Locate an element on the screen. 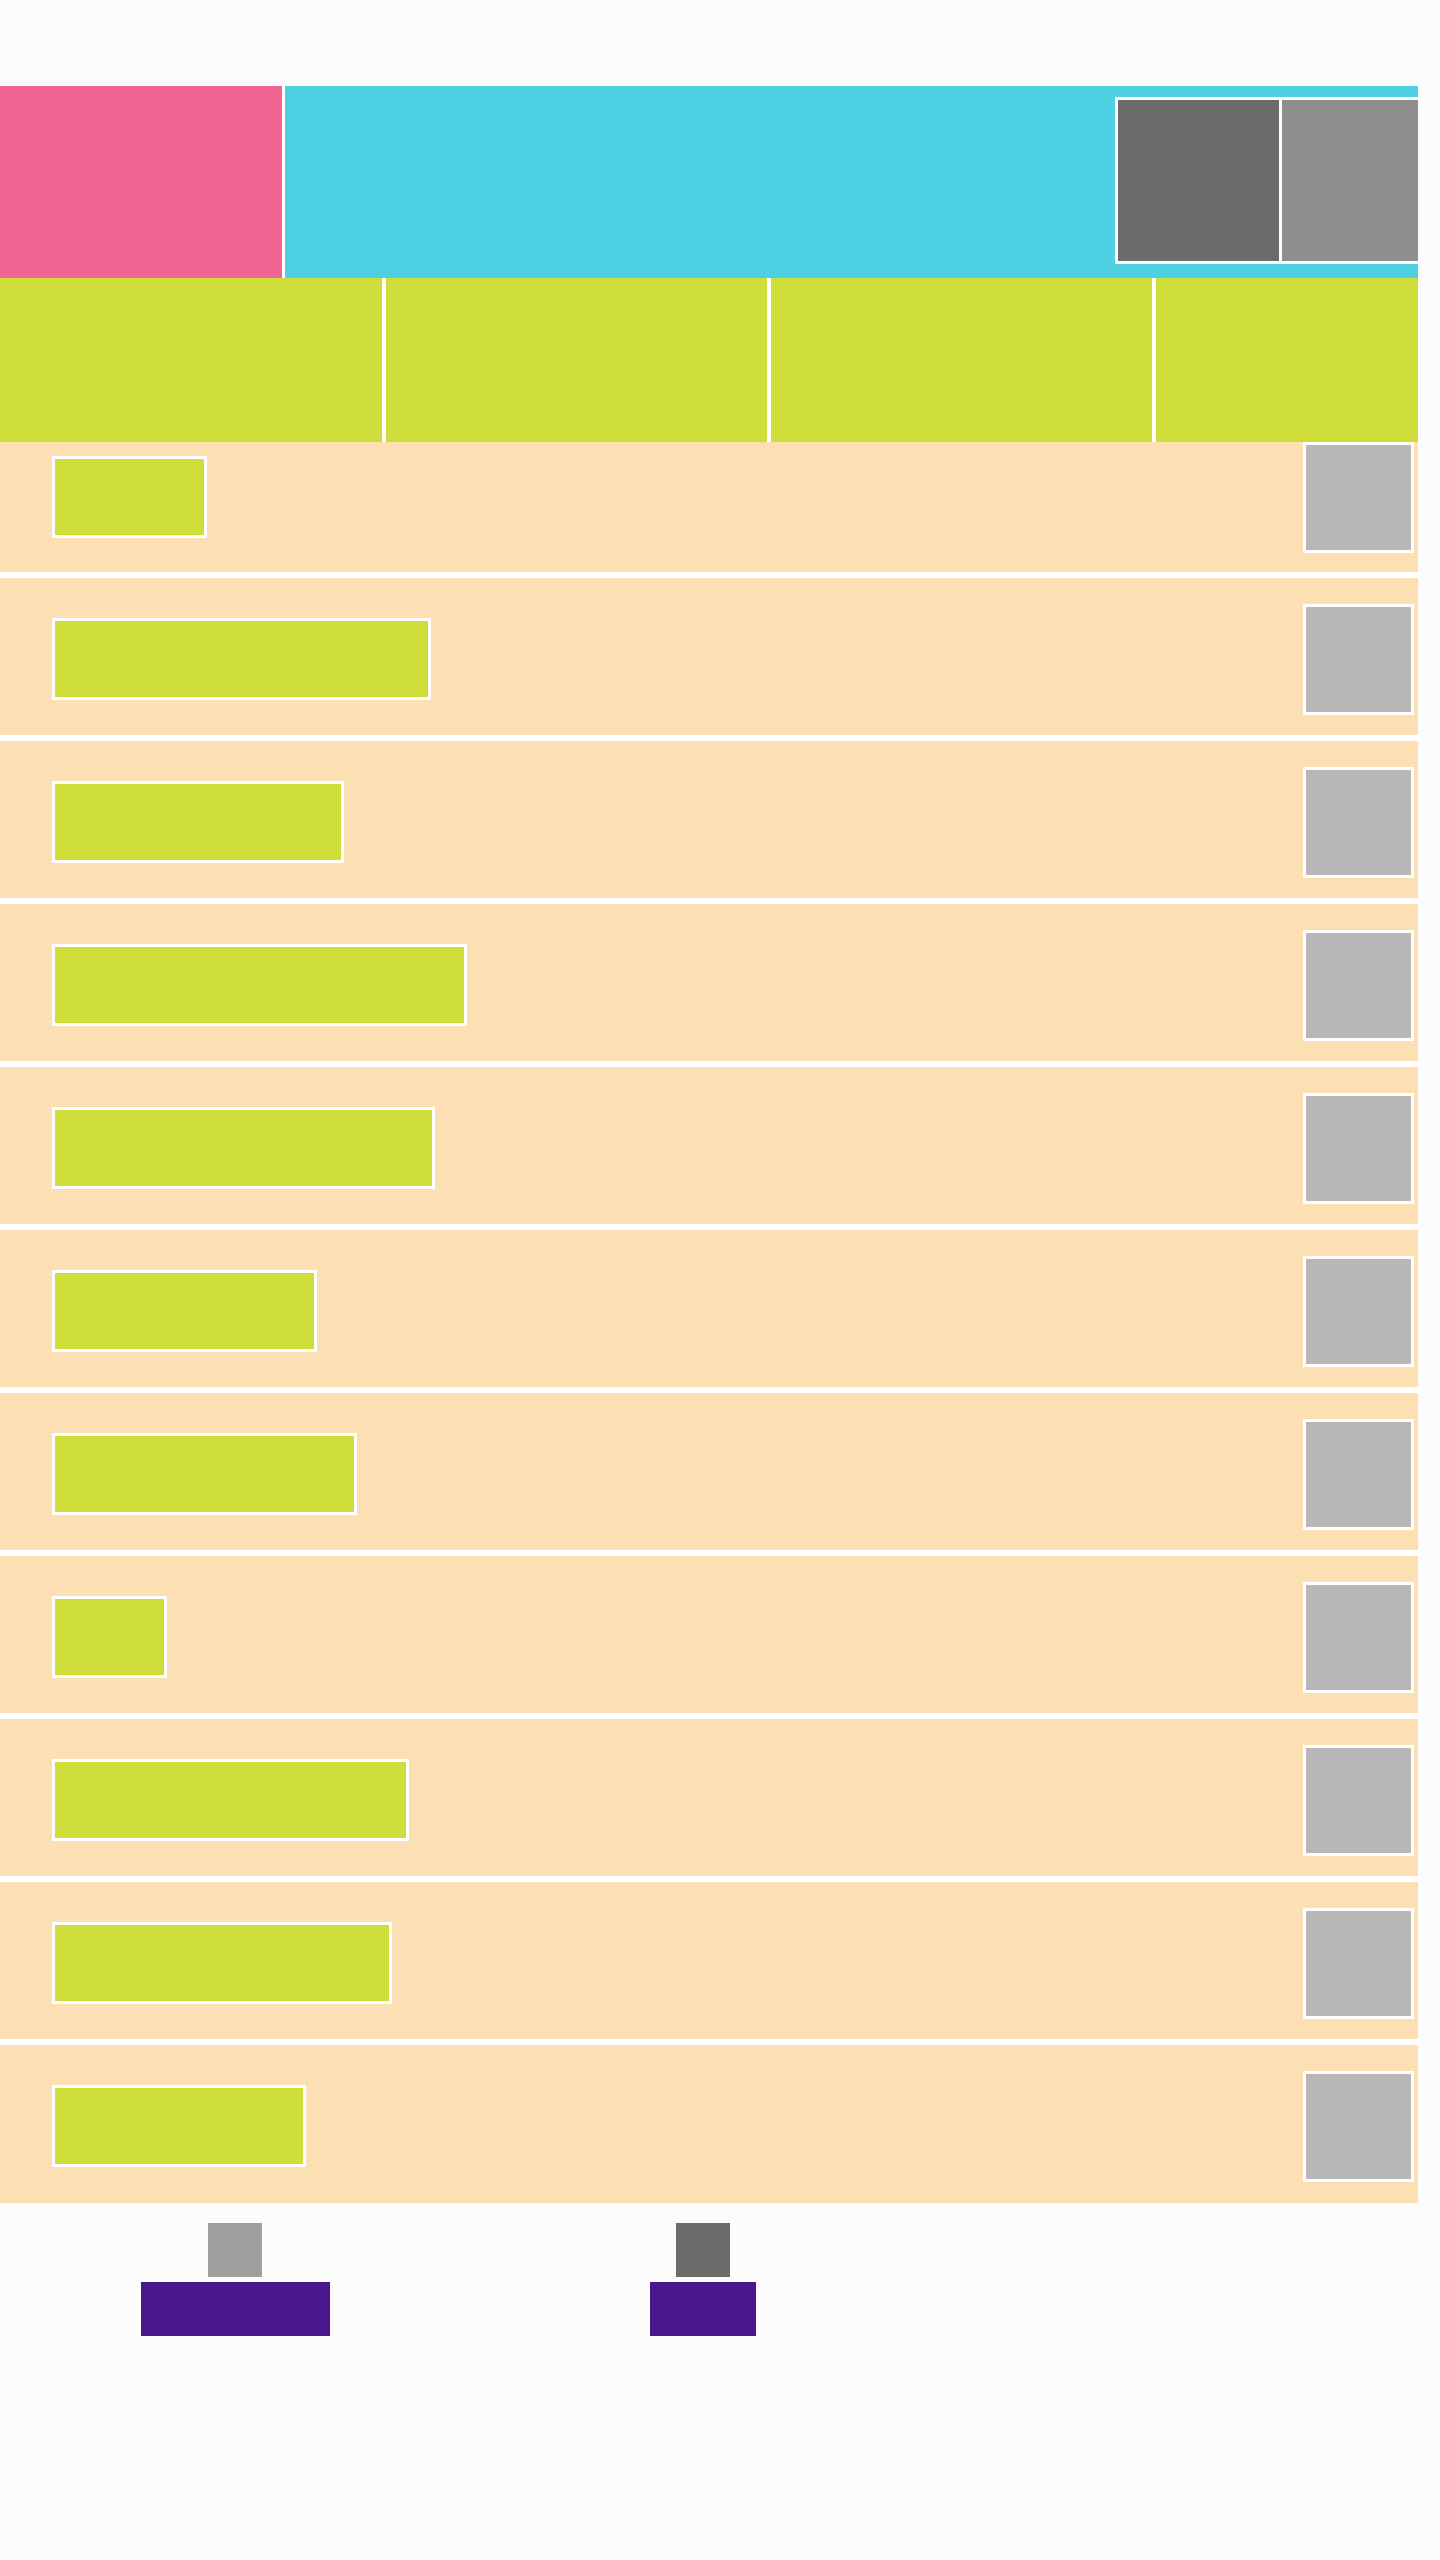 The width and height of the screenshot is (1440, 2560). nav-2-icon is located at coordinates (703, 2250).